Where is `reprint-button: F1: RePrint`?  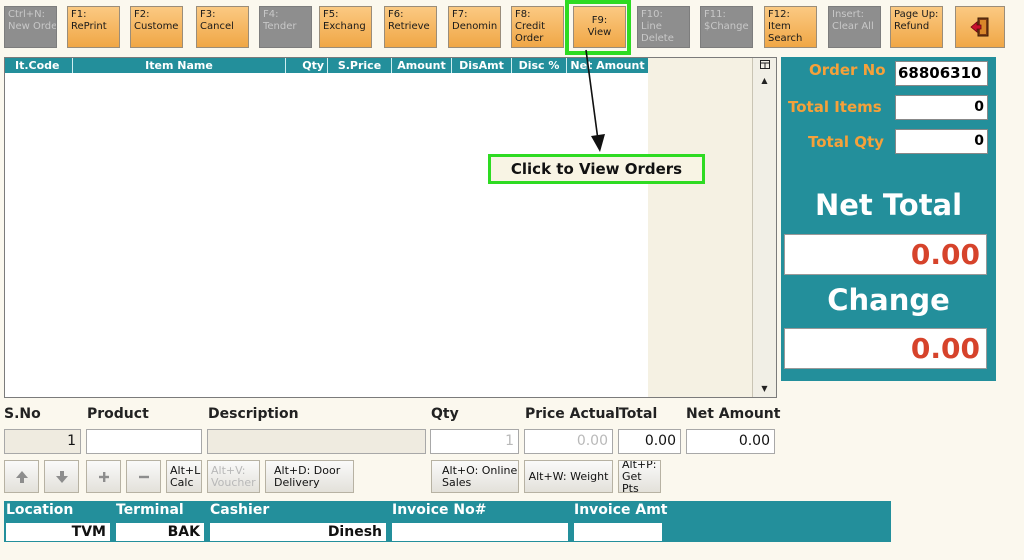 reprint-button: F1: RePrint is located at coordinates (93, 27).